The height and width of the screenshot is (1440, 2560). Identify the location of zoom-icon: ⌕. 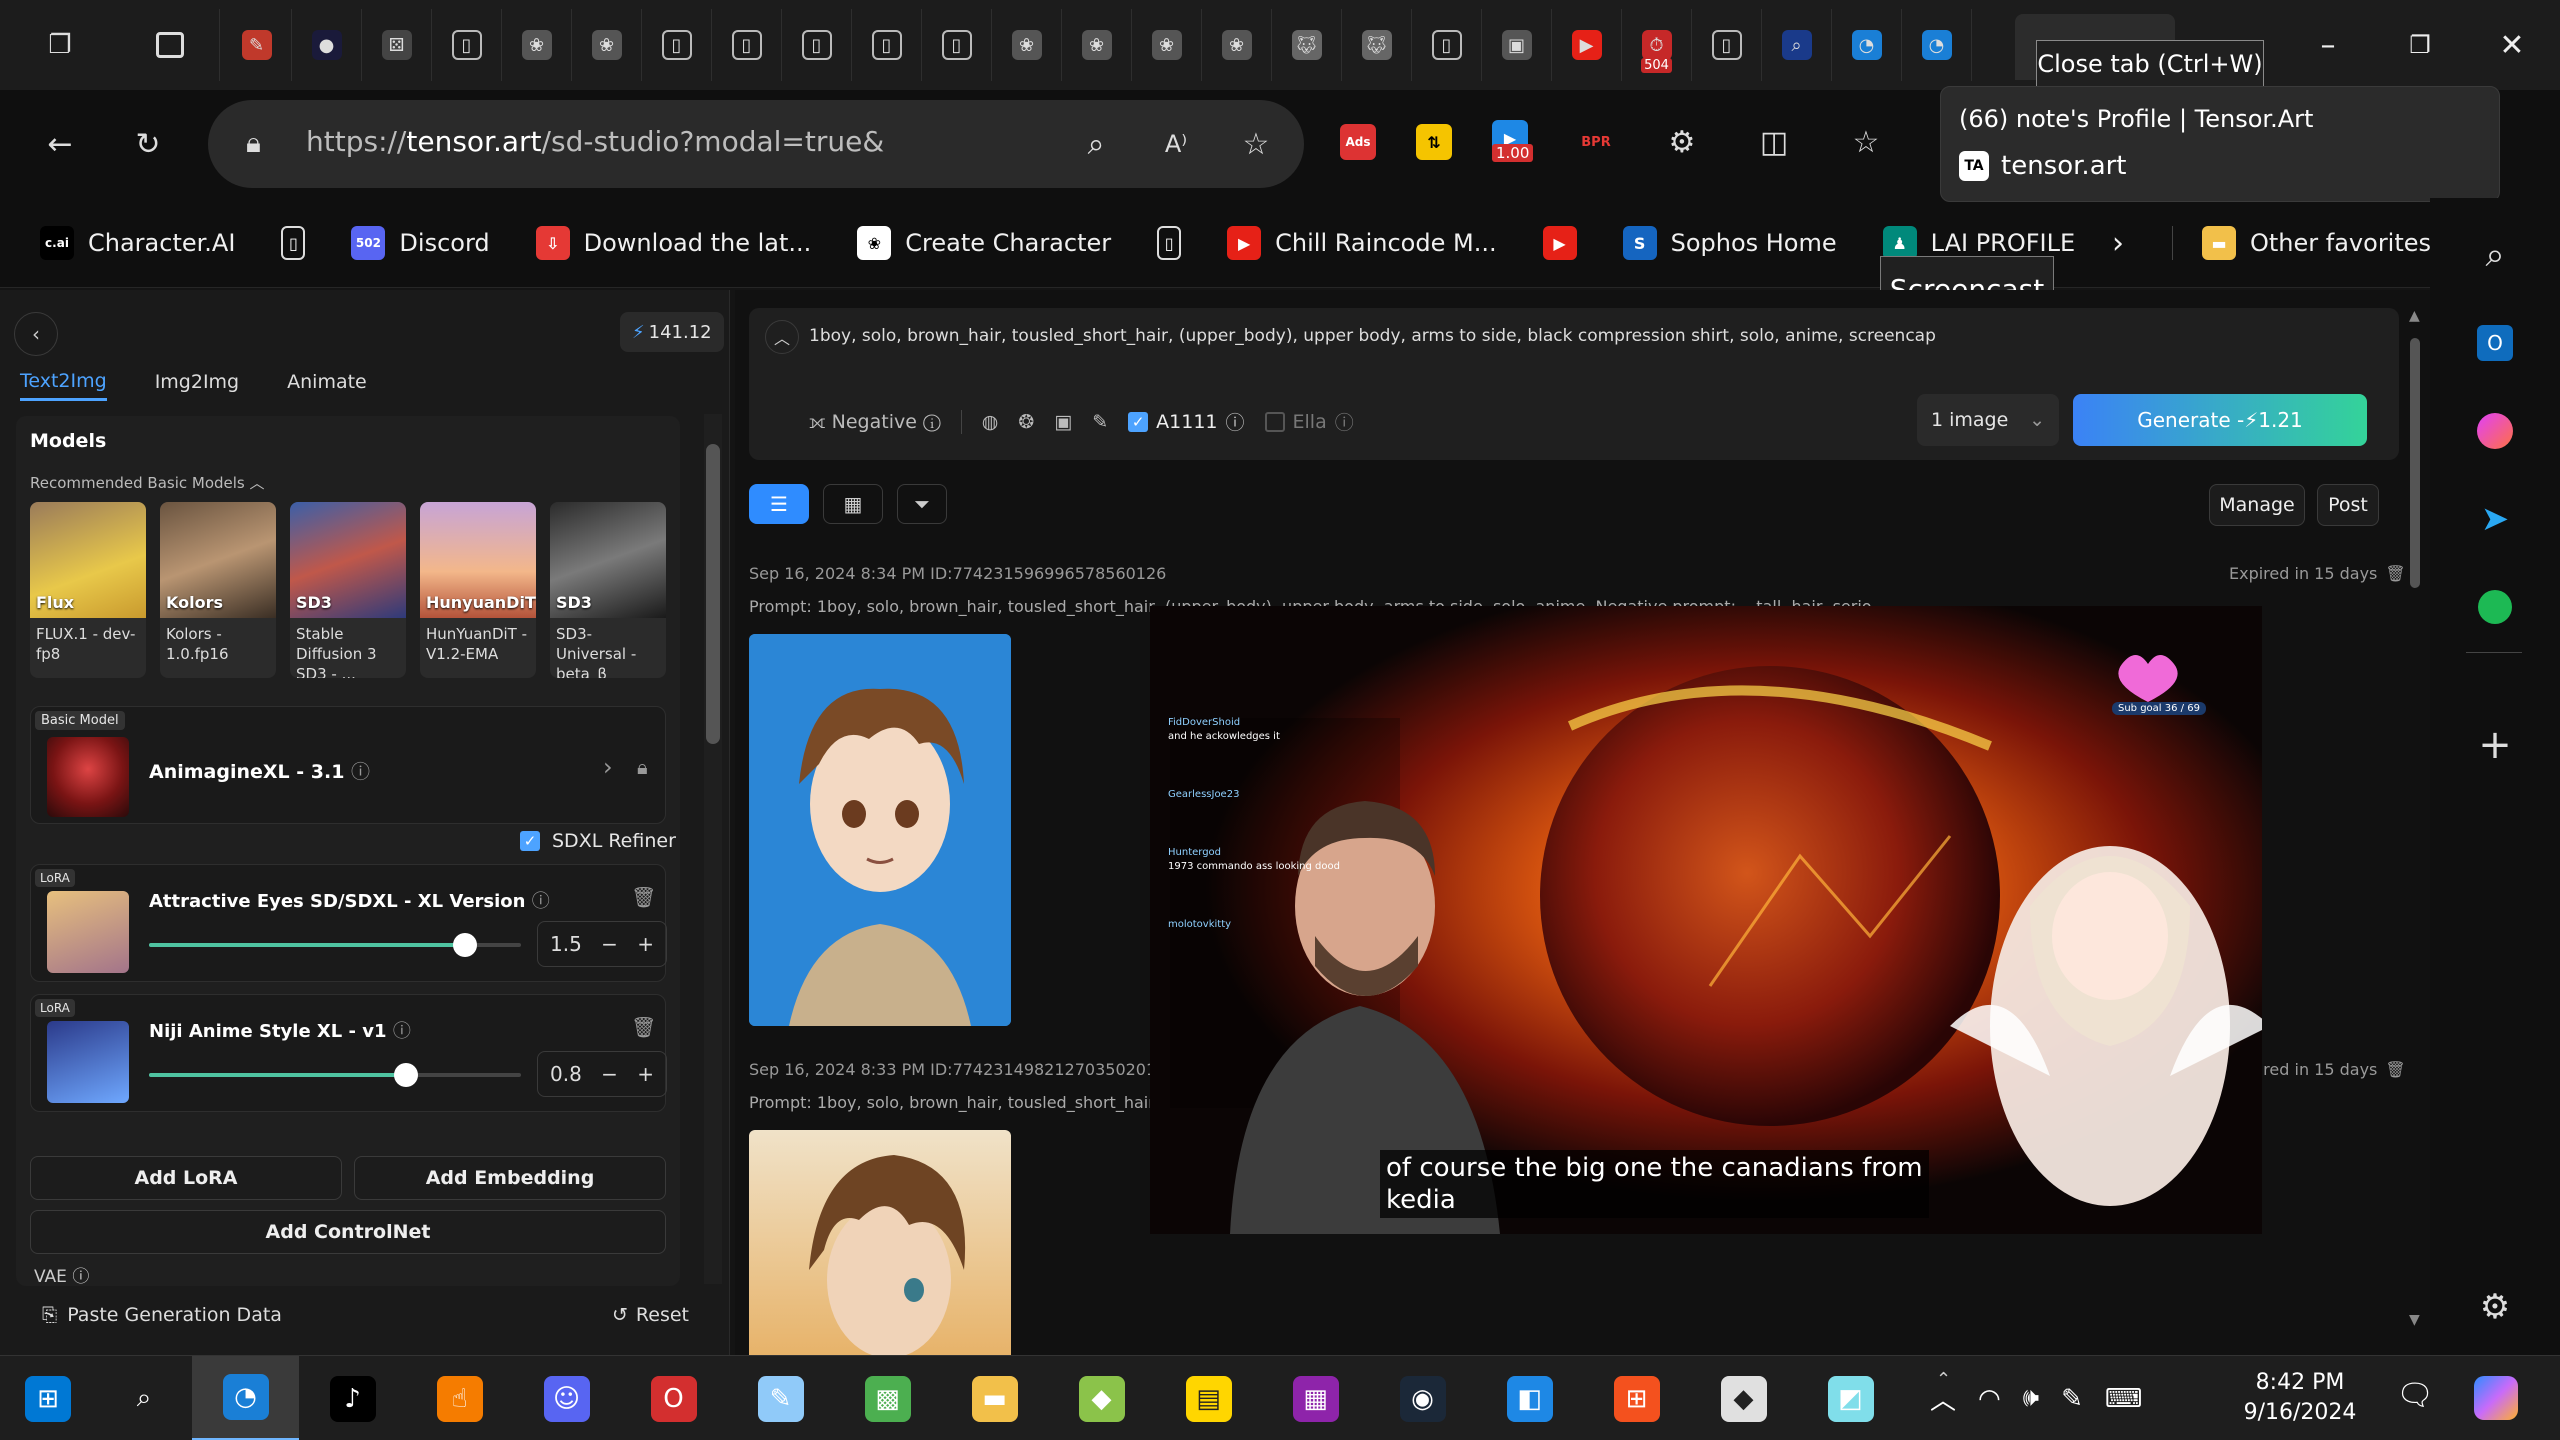
(1096, 144).